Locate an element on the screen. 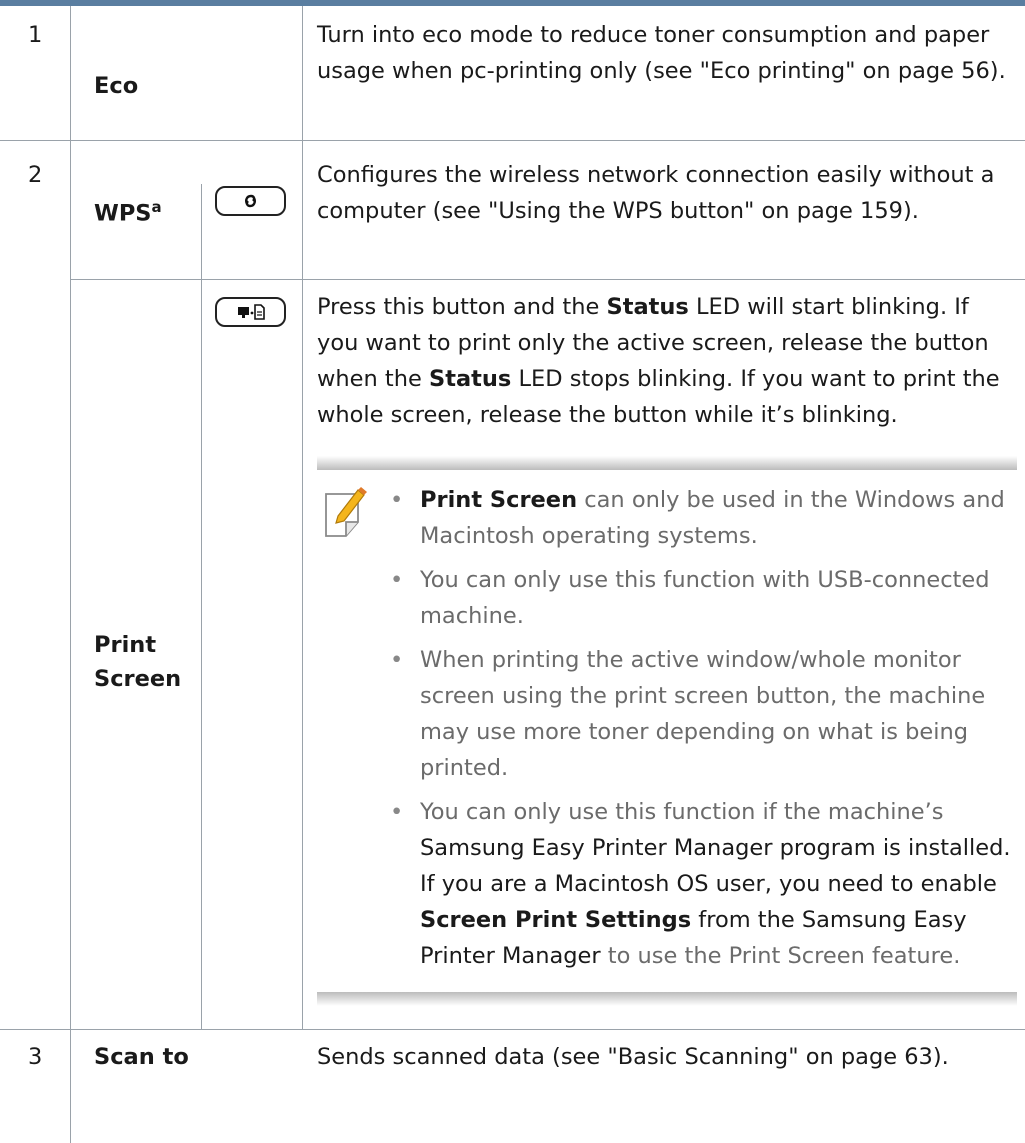  wps-icon is located at coordinates (250, 201).